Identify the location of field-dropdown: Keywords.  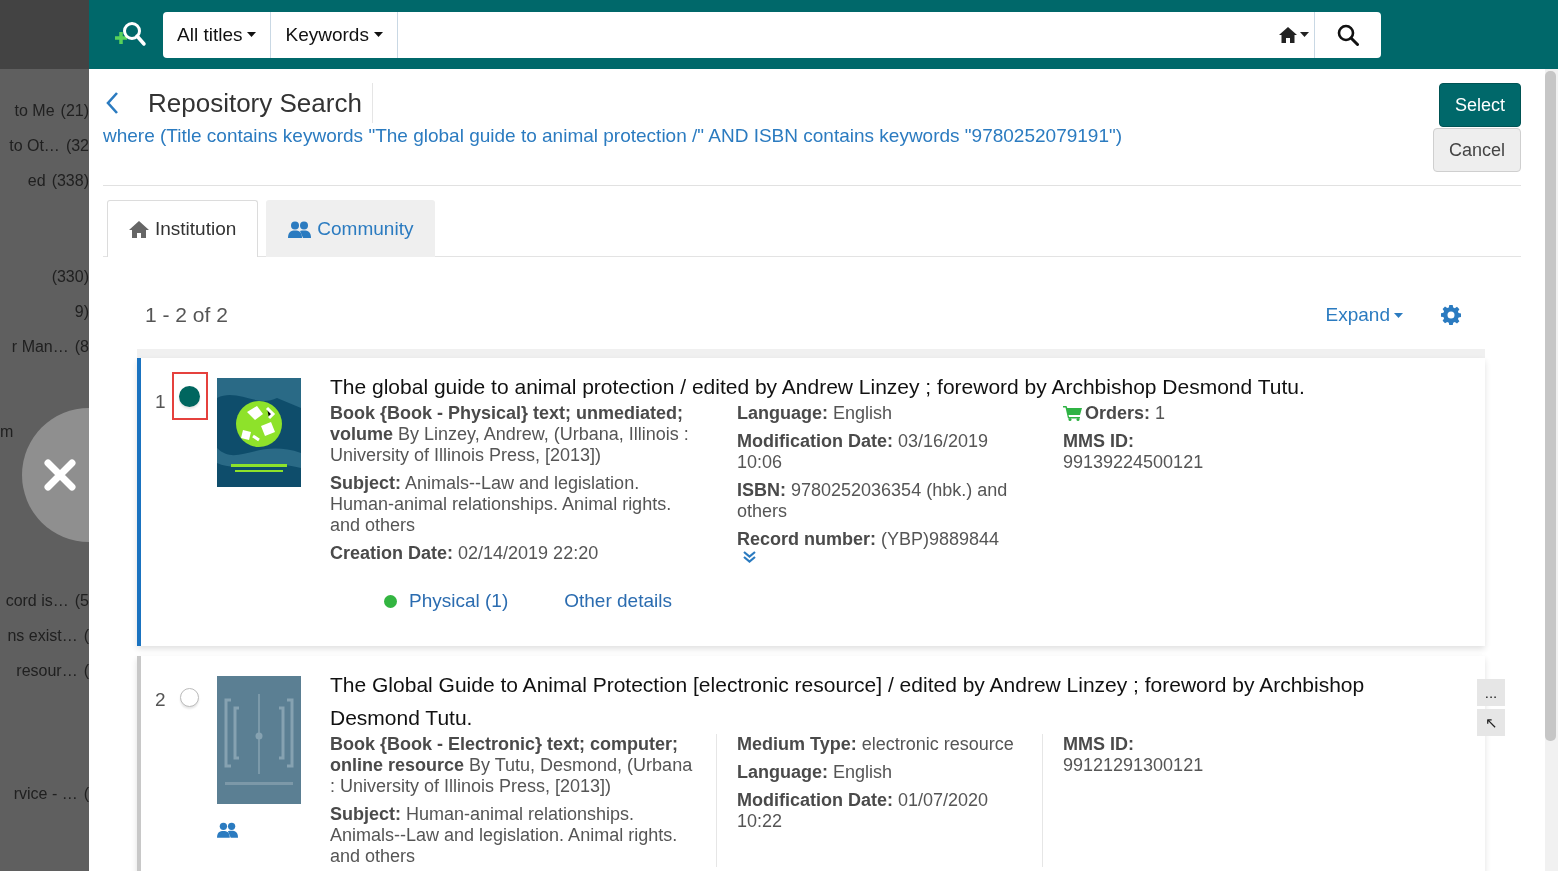
(334, 34).